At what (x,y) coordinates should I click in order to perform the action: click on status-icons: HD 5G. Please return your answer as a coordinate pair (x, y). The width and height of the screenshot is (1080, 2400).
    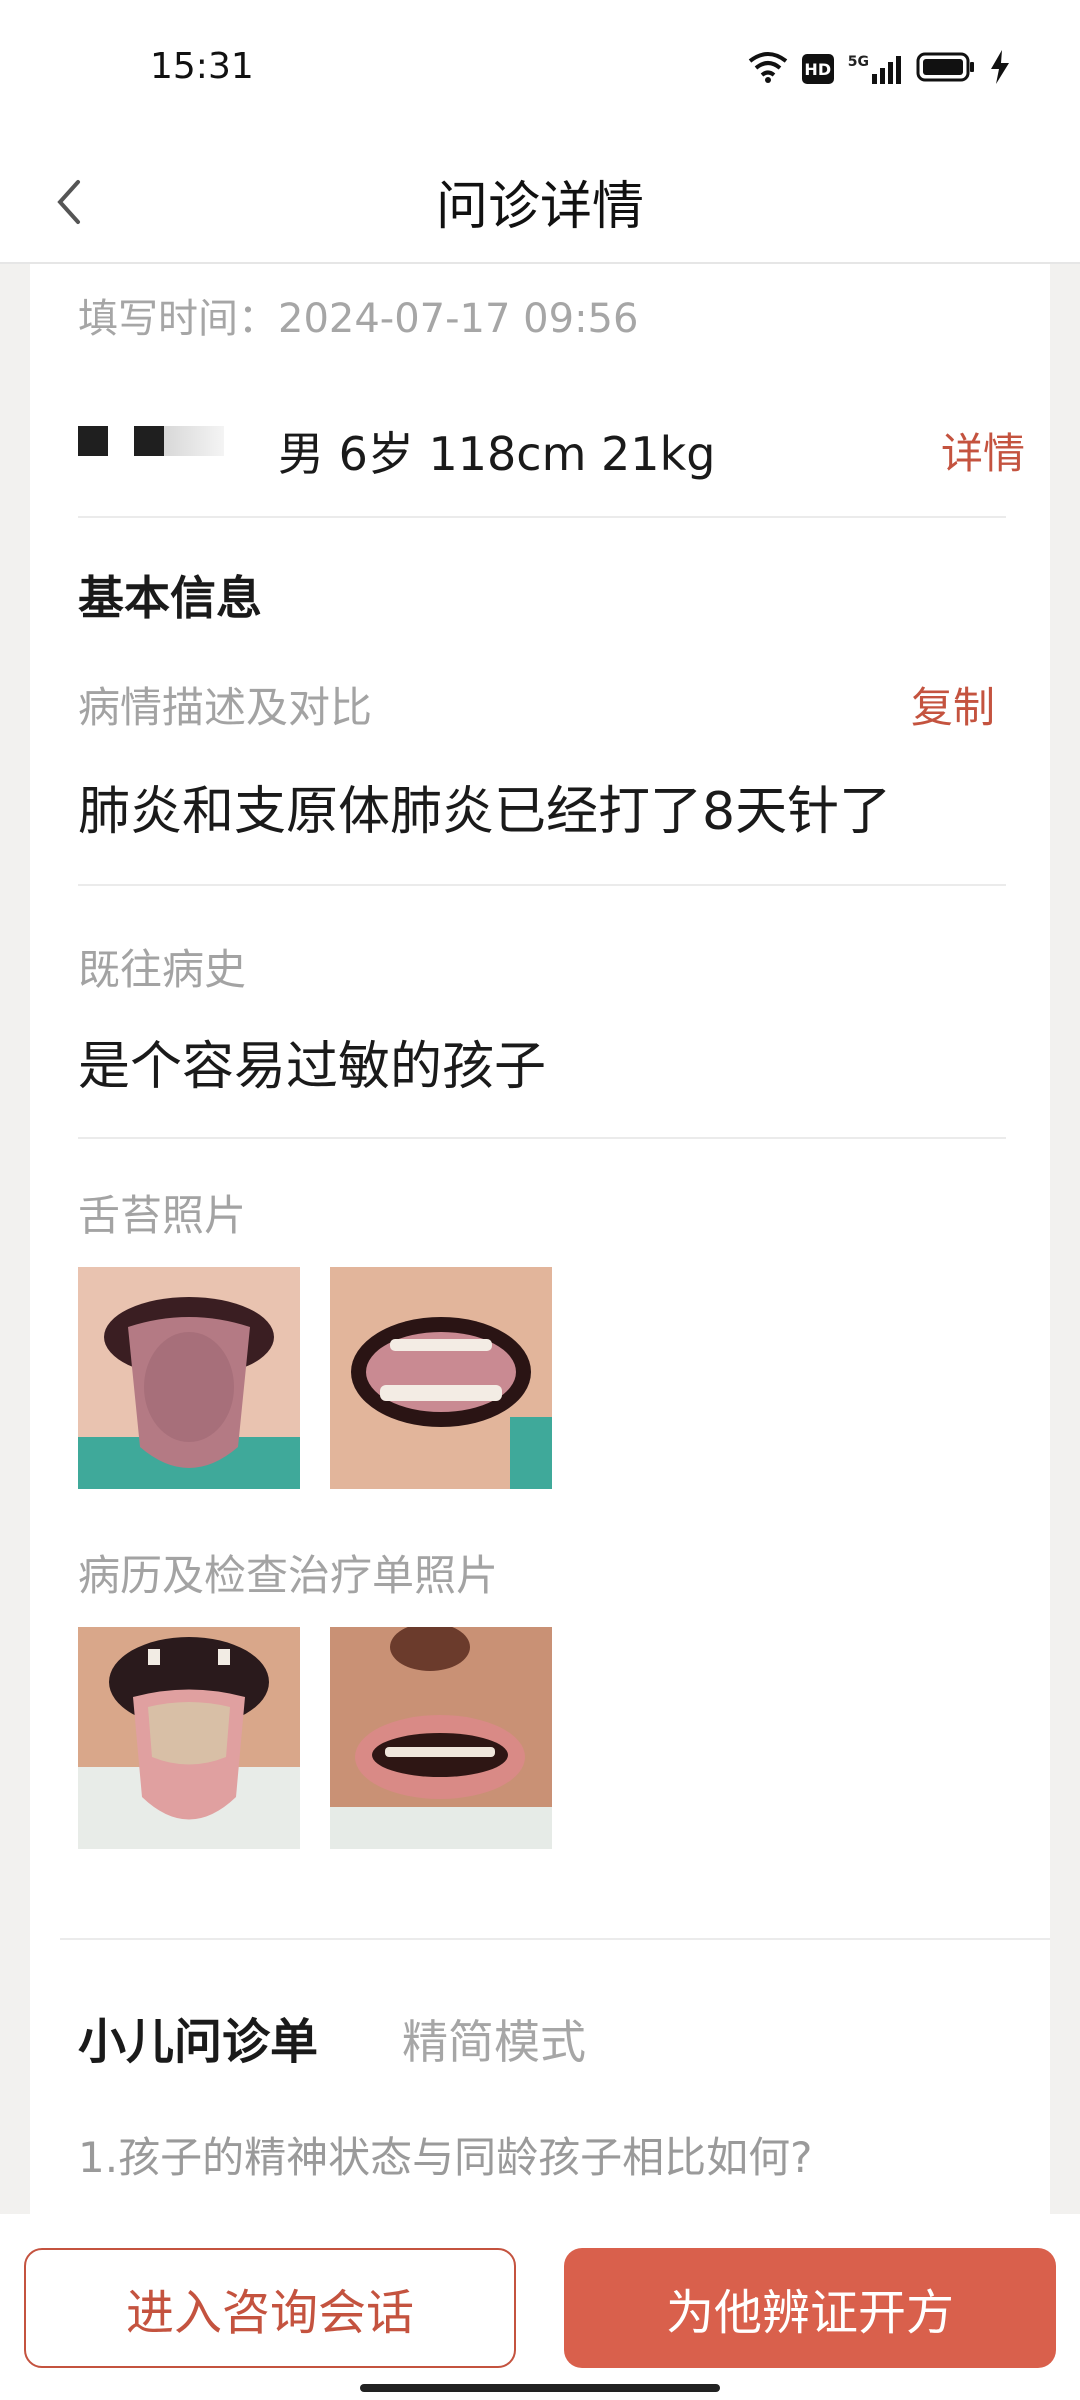
    Looking at the image, I should click on (879, 69).